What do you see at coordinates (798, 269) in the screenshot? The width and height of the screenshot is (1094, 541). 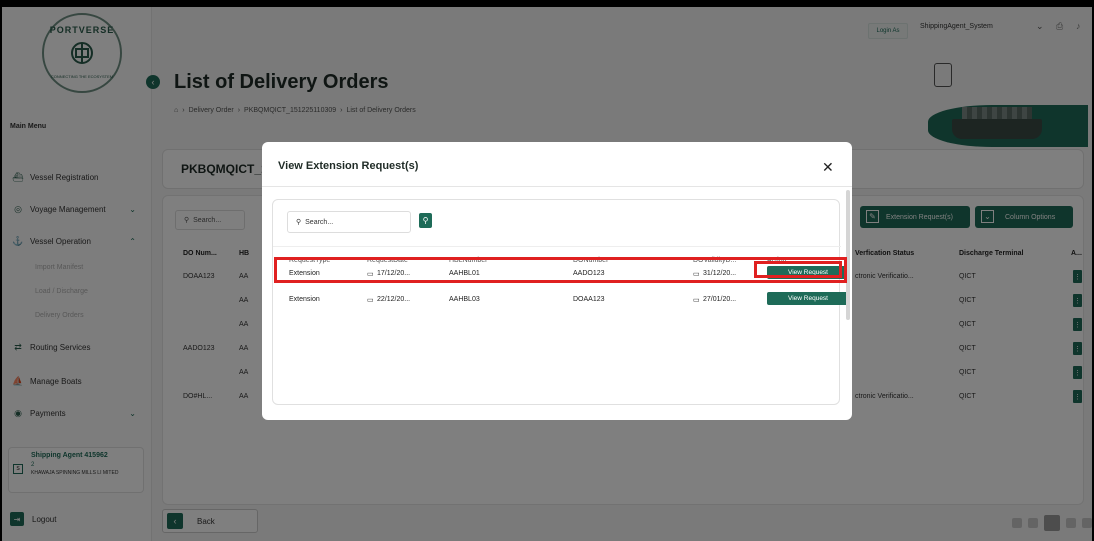 I see `highlight-box-button` at bounding box center [798, 269].